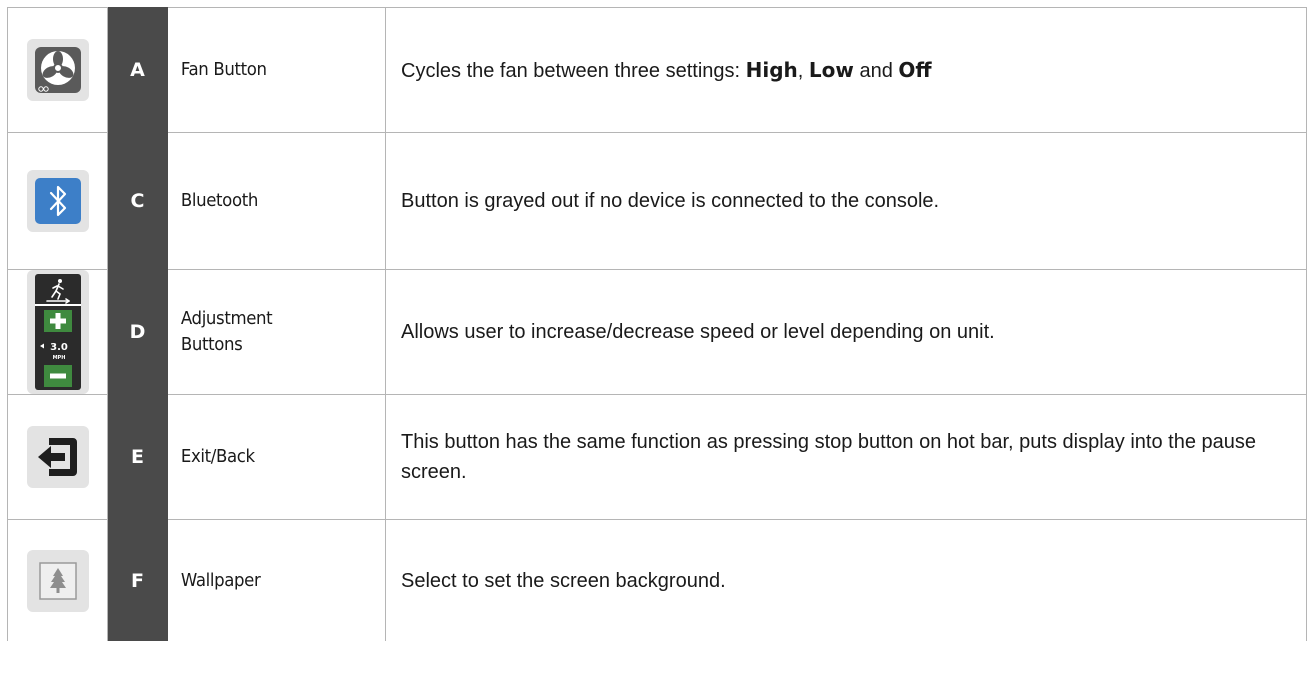 The height and width of the screenshot is (692, 1315). I want to click on svg-text: MPH, so click(58, 358).